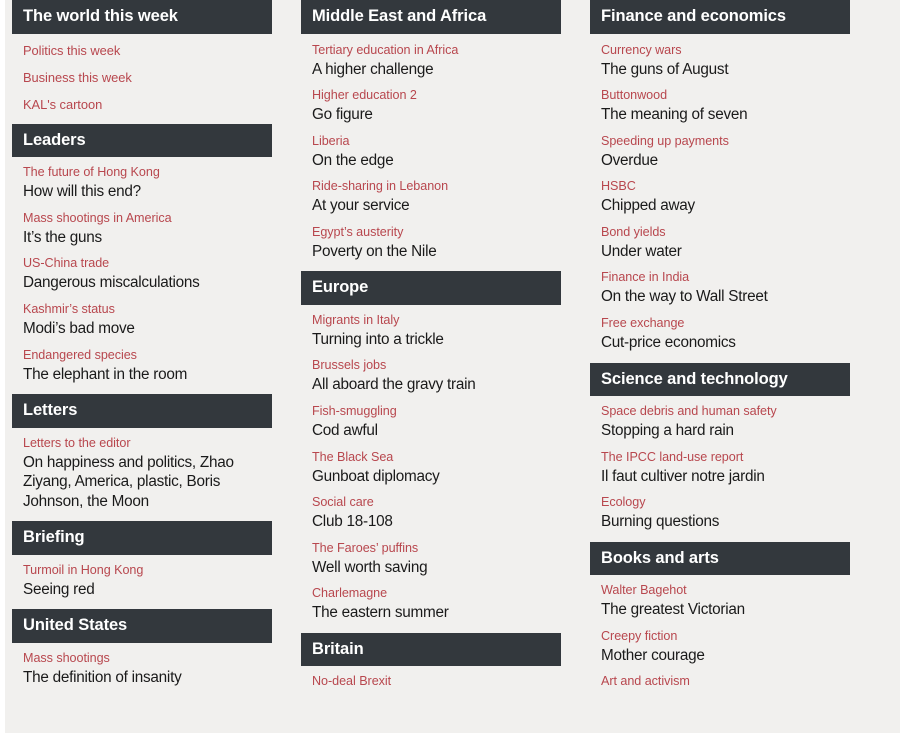  I want to click on article-item: Ecology Burning questions, so click(720, 513).